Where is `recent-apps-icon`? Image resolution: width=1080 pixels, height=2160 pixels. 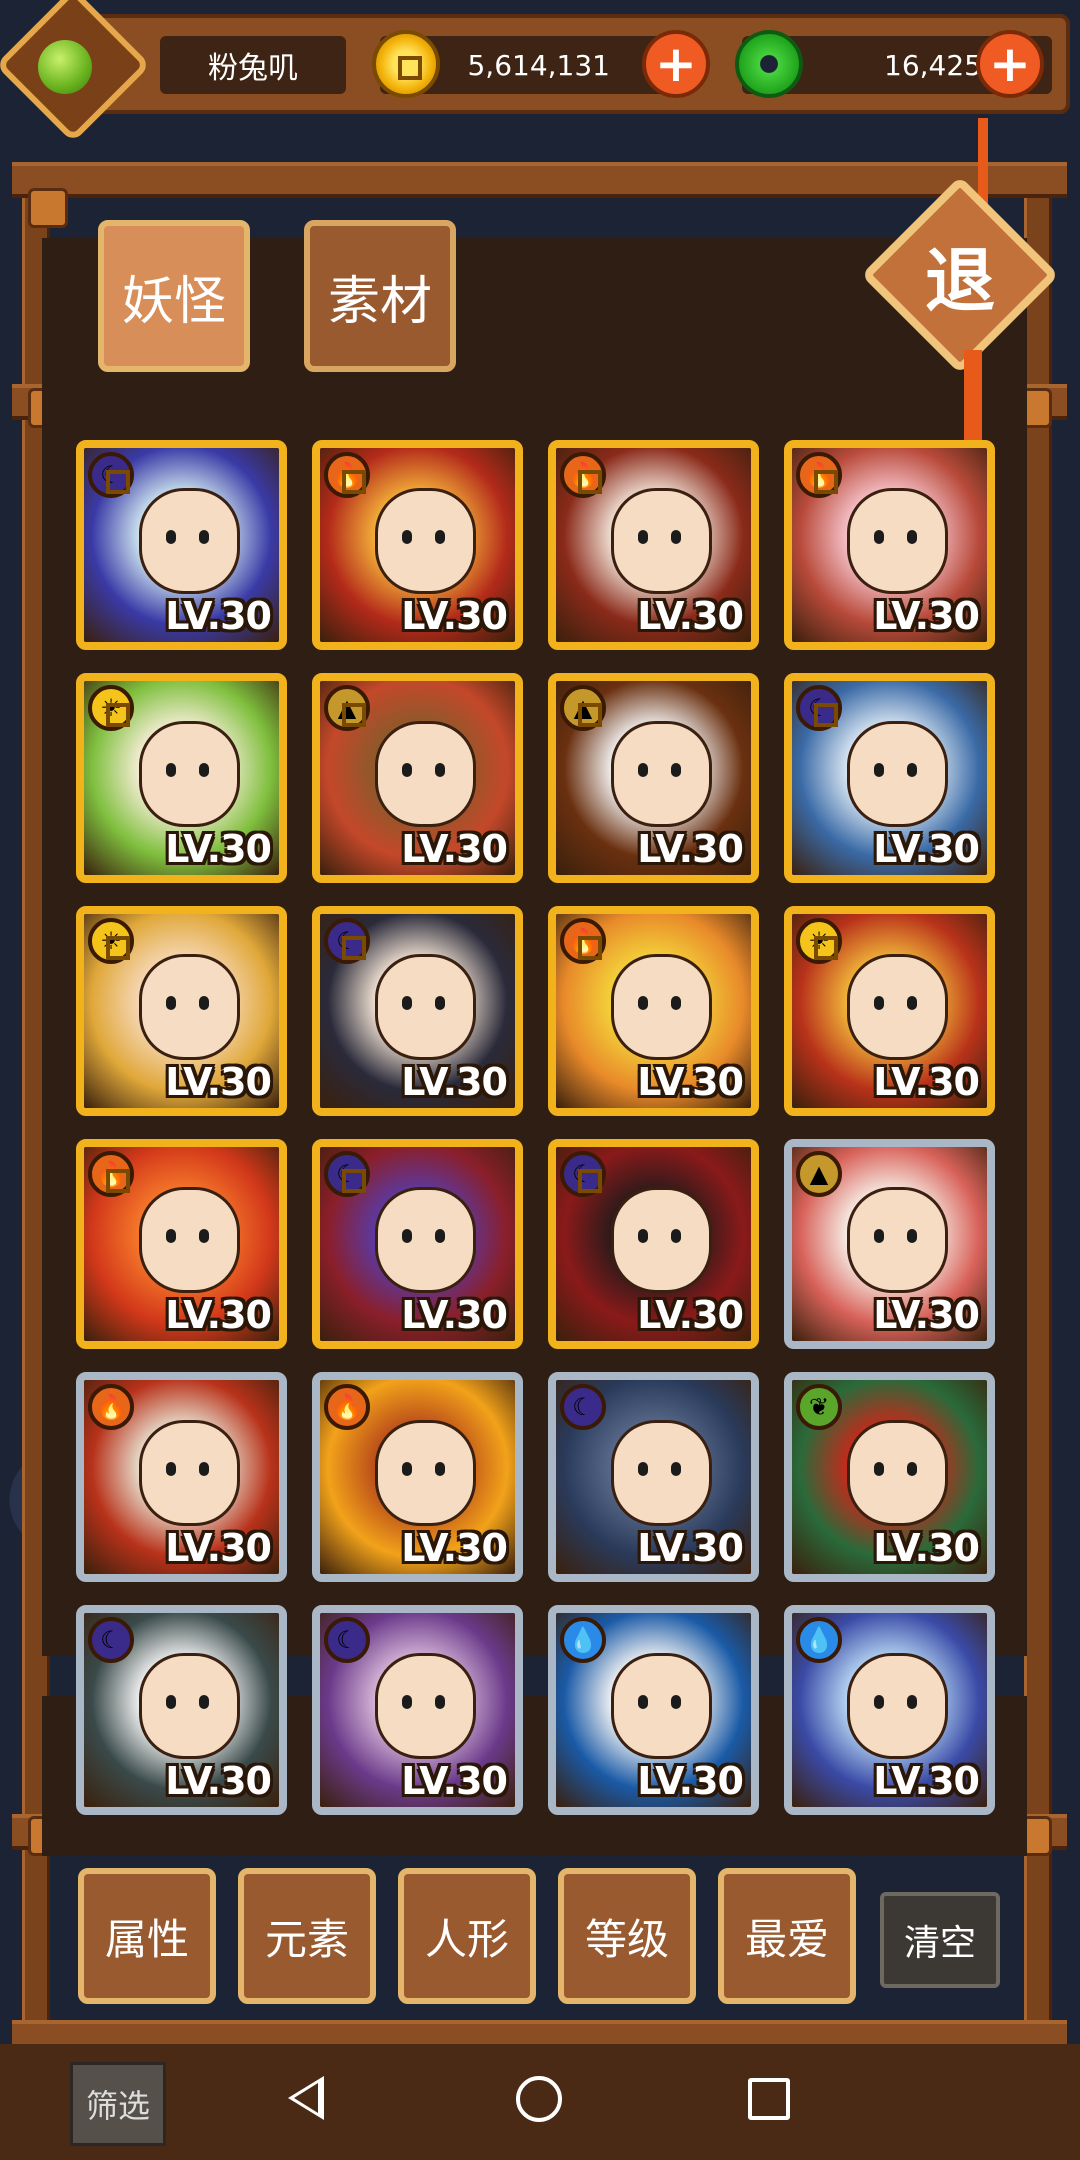 recent-apps-icon is located at coordinates (769, 2099).